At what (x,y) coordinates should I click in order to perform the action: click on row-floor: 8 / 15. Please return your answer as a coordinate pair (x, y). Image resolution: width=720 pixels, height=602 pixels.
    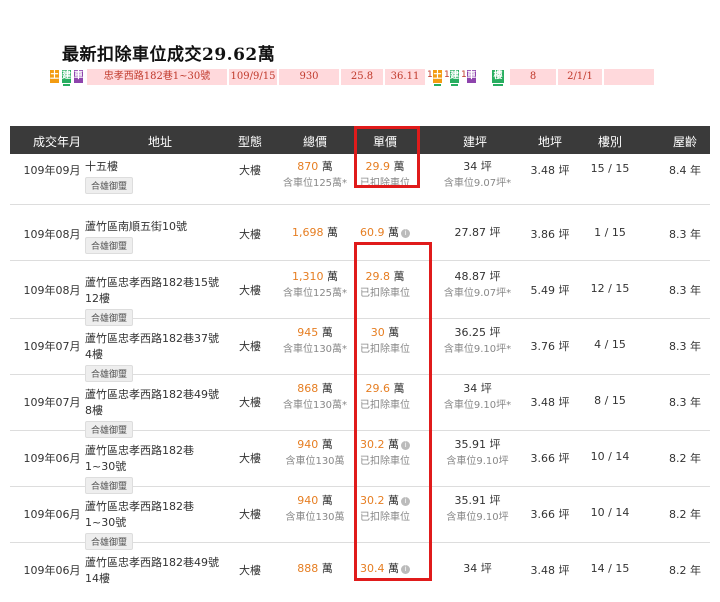
    Looking at the image, I should click on (610, 400).